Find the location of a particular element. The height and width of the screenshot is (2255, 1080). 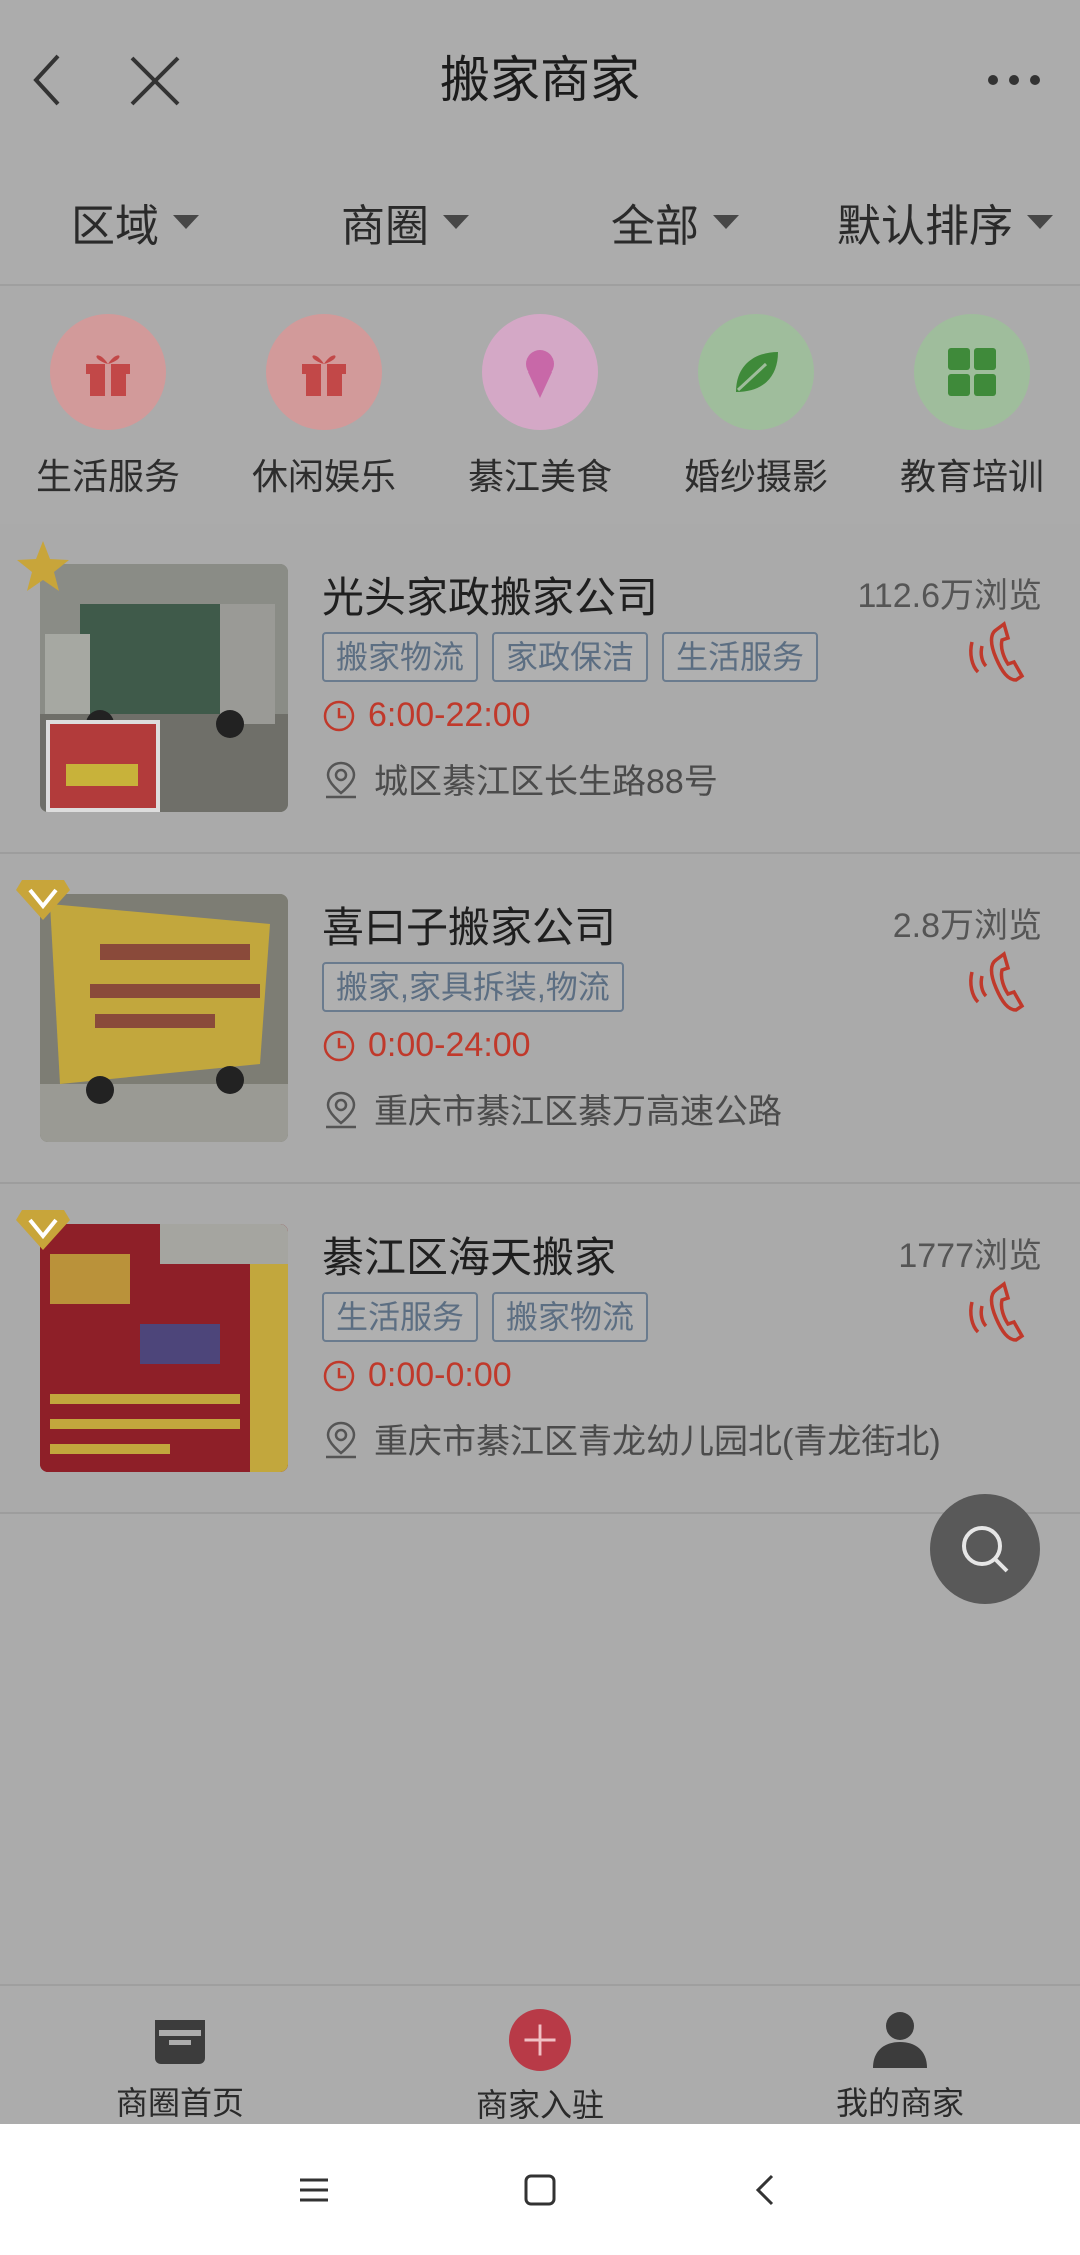

tag-list: 搬家物流 家政保洁 生活服务 is located at coordinates (570, 657).